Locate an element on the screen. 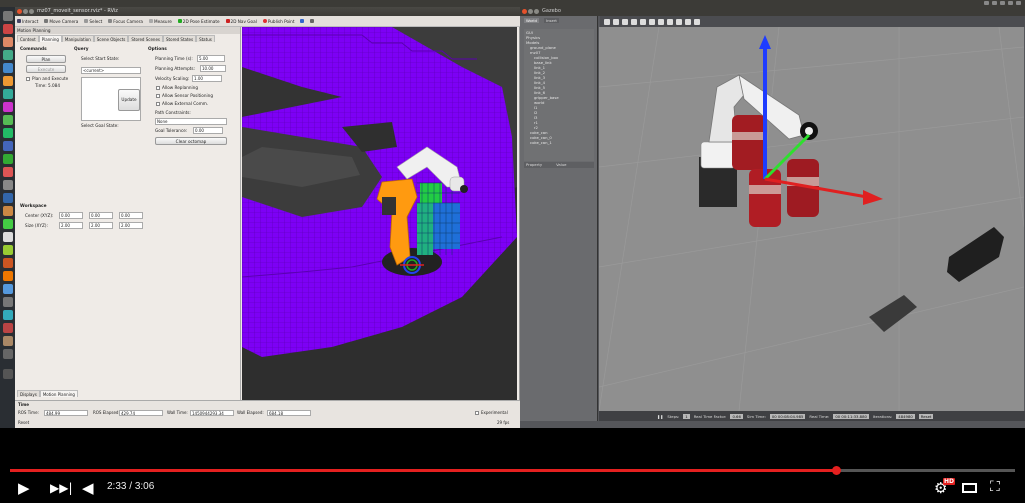 The image size is (1025, 503). tree-item: coke_can_1 is located at coordinates (541, 142).